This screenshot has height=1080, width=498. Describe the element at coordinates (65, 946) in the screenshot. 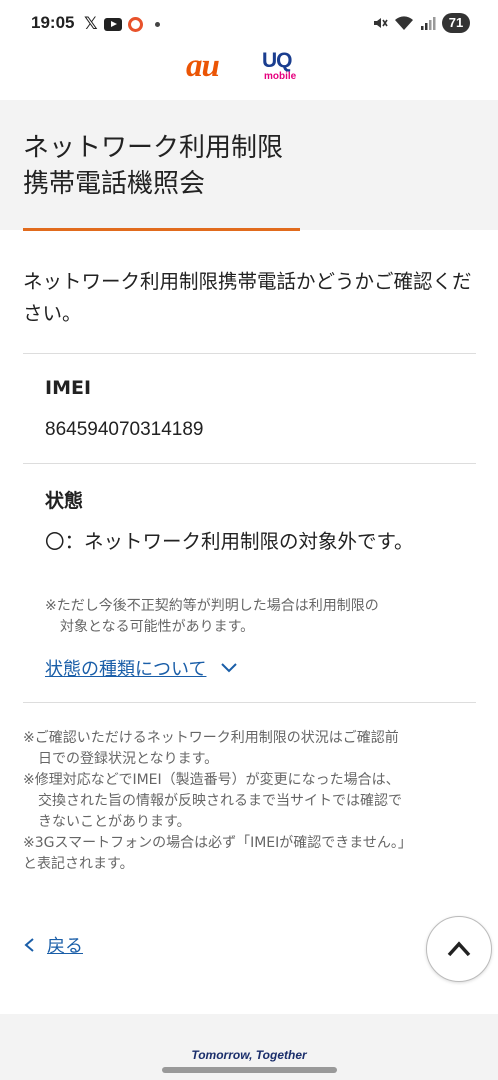

I see `back-label: 戻る` at that location.